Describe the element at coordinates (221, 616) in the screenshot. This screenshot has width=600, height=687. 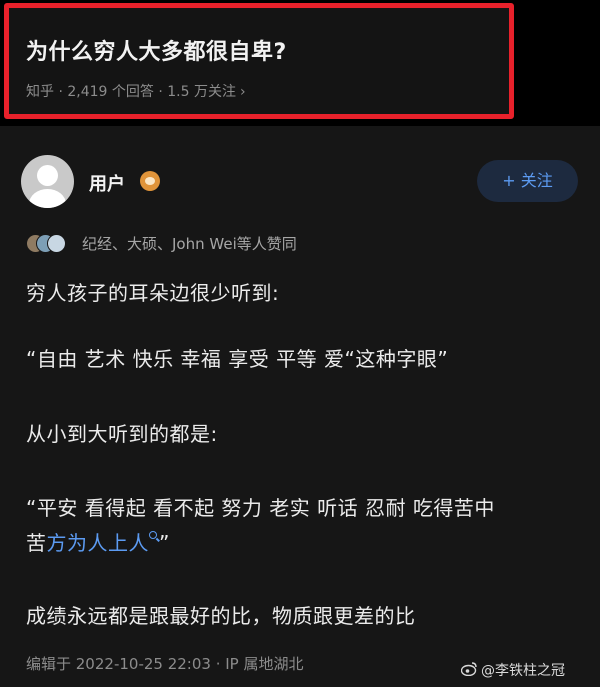
I see `answer-paragraph-6: 成绩永远都是跟最好的比，物质跟更差的比` at that location.